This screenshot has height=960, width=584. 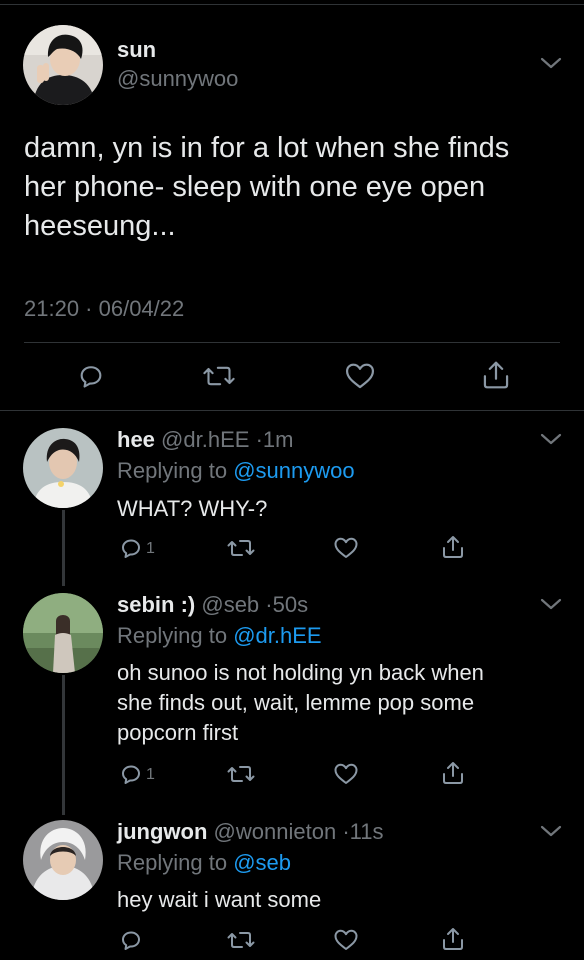 I want to click on reply-age: 11s, so click(x=367, y=831).